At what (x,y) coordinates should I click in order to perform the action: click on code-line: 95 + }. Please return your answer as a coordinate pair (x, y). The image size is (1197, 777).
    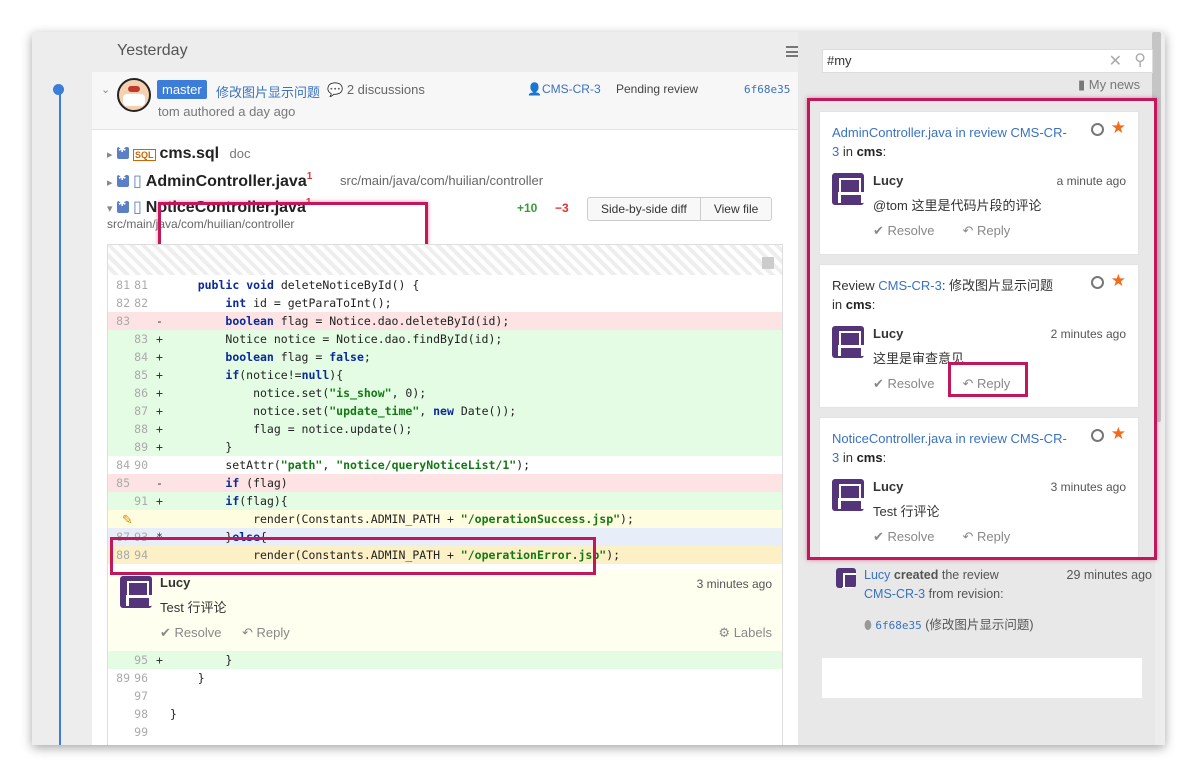
    Looking at the image, I should click on (445, 660).